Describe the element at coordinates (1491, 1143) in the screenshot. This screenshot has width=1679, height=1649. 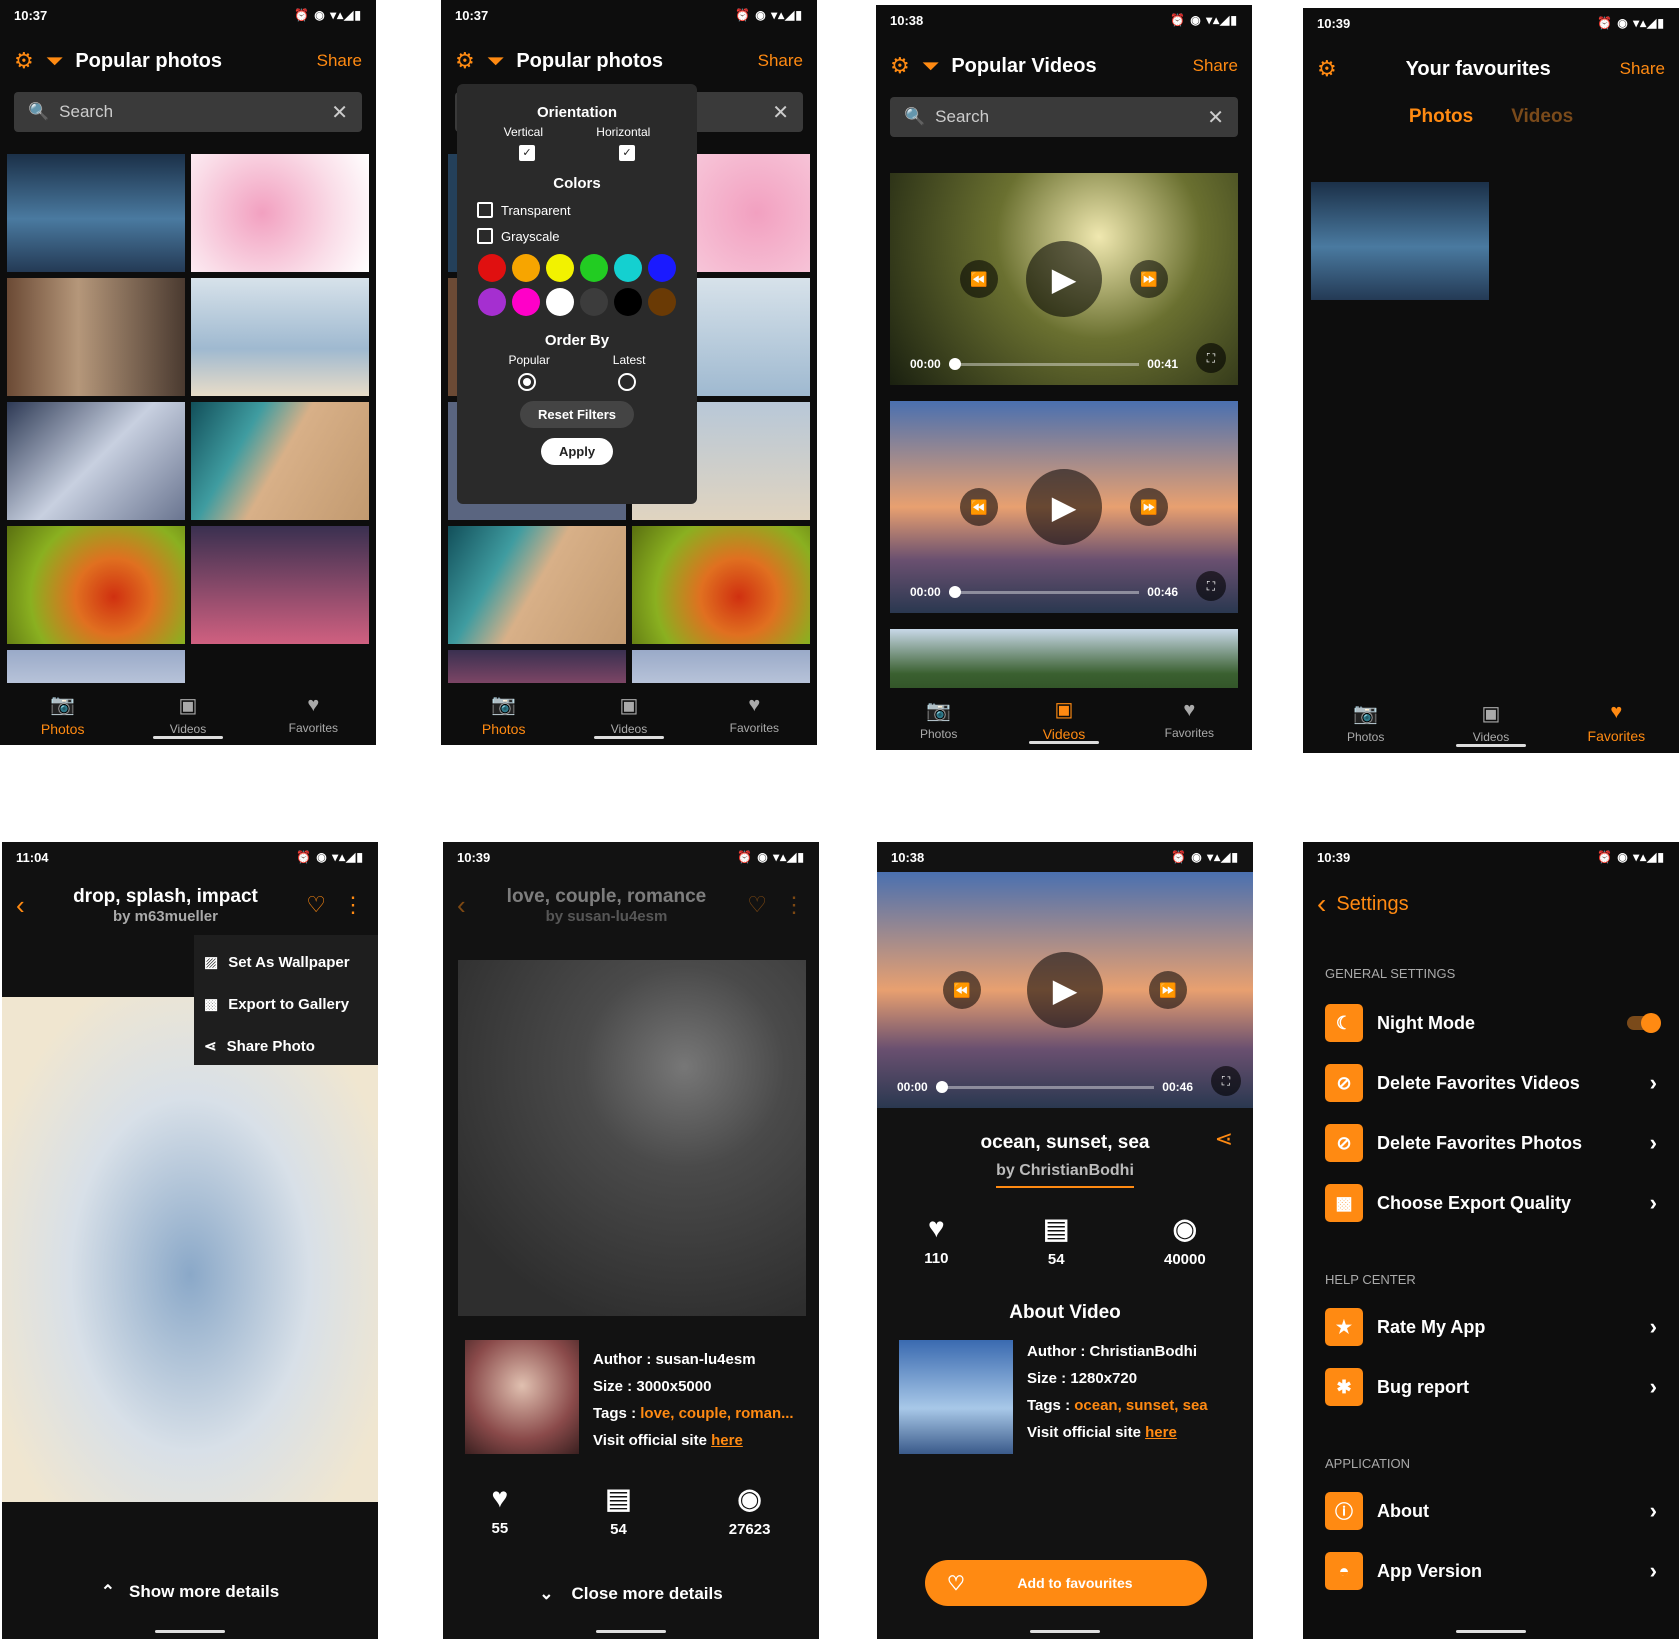
I see `setting-delete-fav-photos: ⊘ Delete Favorites Photos ›` at that location.